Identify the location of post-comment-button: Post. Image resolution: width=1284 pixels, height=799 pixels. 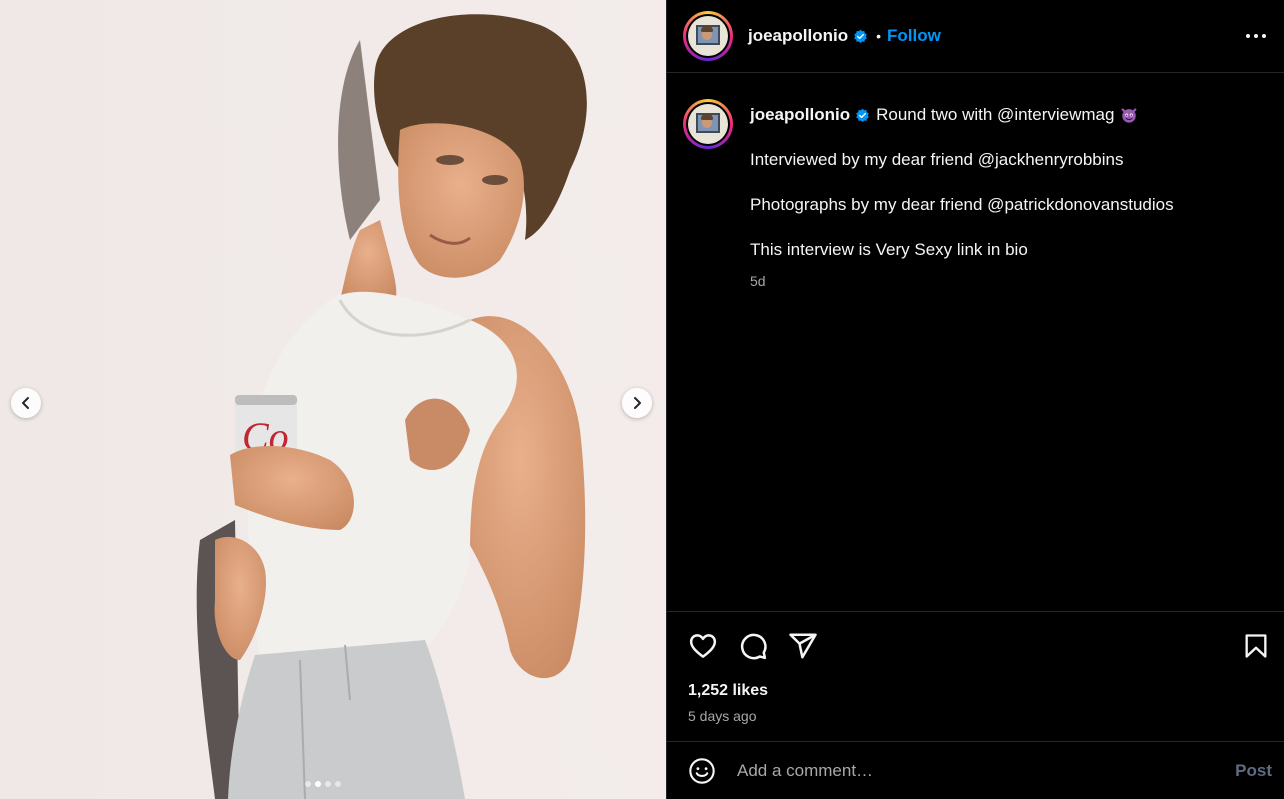
(1253, 771).